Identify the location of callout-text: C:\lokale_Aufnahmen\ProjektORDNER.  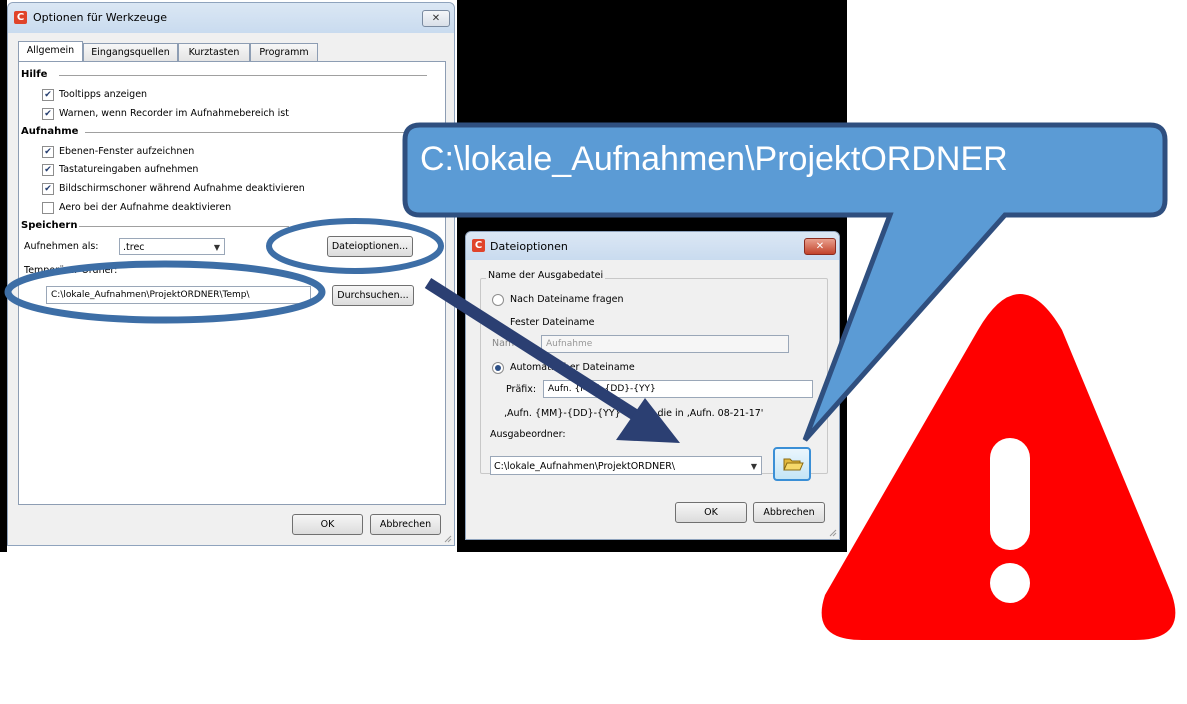
(714, 159).